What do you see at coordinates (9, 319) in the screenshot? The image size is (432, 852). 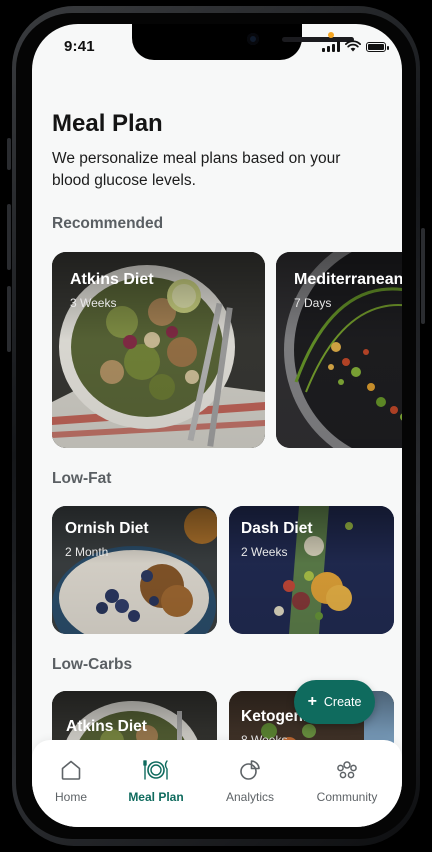 I see `volume-down-button` at bounding box center [9, 319].